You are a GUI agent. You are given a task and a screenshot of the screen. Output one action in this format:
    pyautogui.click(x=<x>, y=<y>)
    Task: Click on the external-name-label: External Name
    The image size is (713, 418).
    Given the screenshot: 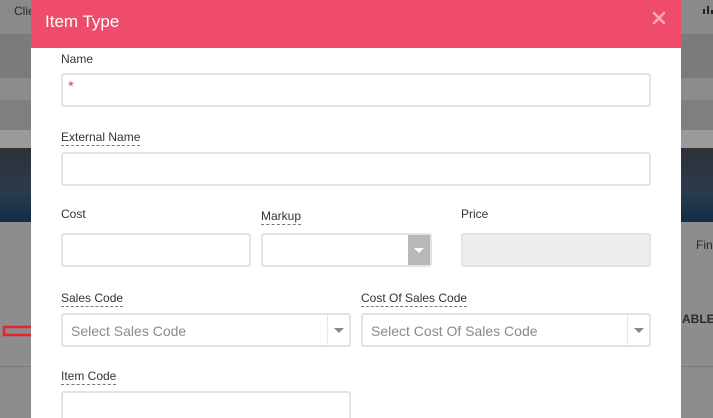 What is the action you would take?
    pyautogui.click(x=101, y=138)
    